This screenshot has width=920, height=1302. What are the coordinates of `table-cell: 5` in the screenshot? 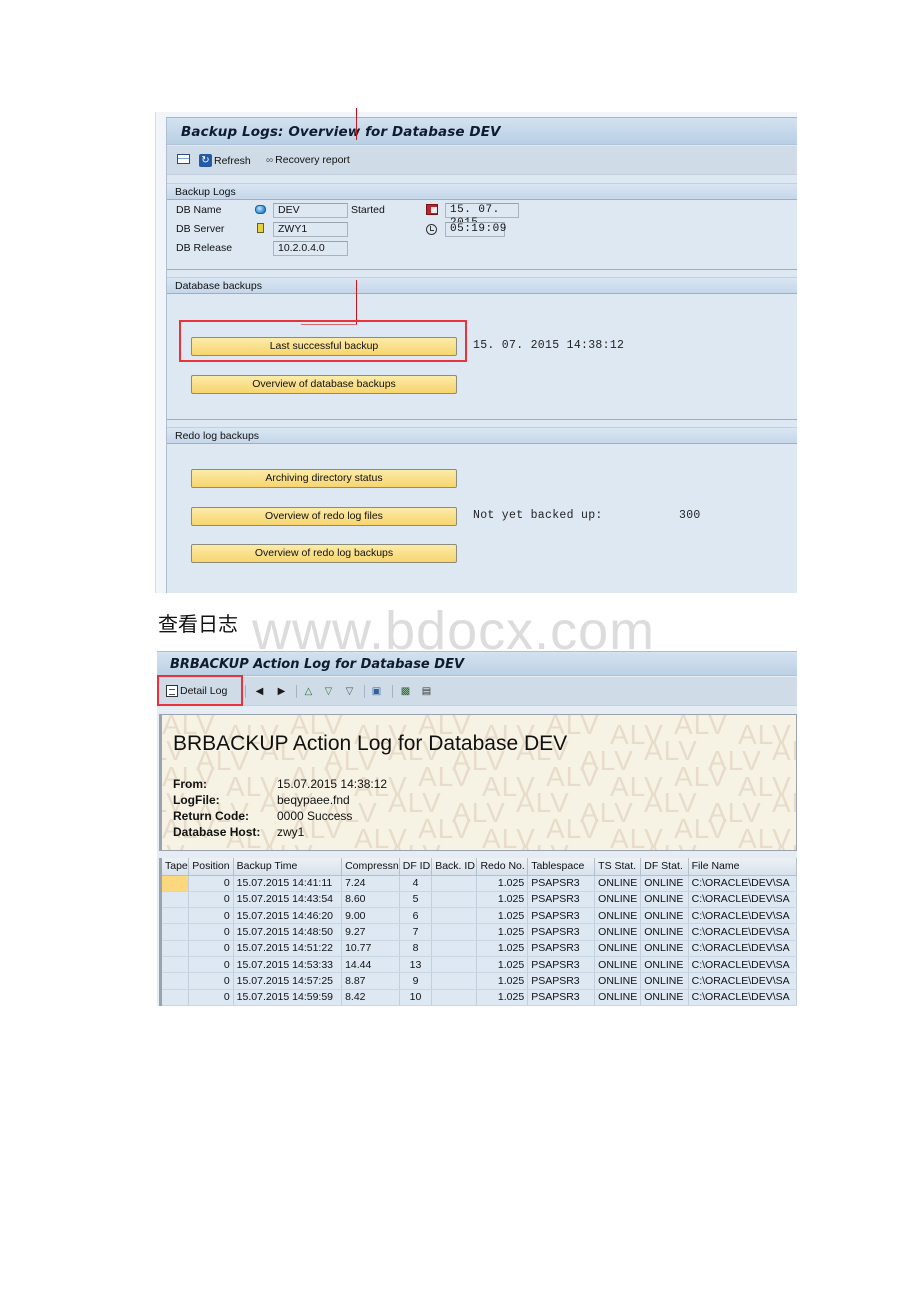 It's located at (416, 900).